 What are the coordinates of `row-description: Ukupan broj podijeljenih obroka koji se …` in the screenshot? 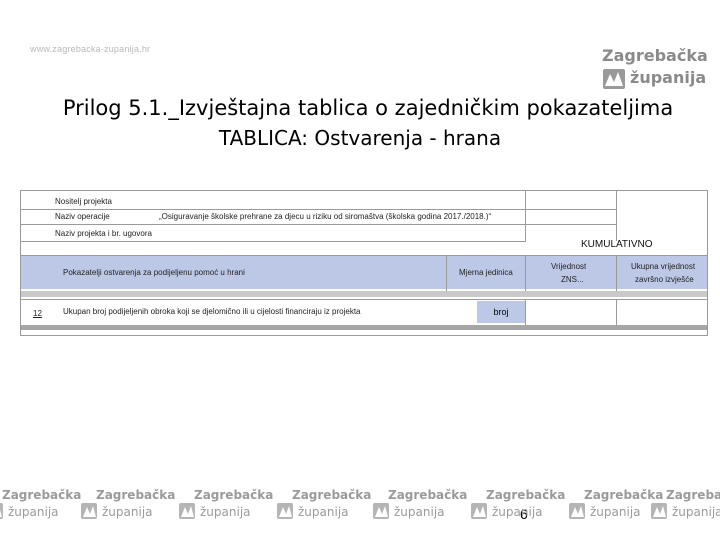 It's located at (212, 311).